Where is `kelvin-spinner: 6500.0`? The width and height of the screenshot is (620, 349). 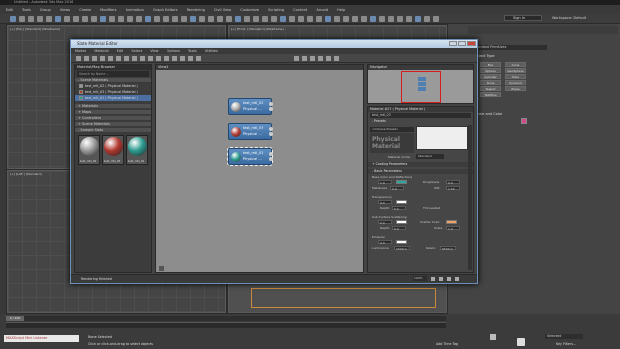
kelvin-spinner: 6500.0 is located at coordinates (448, 248).